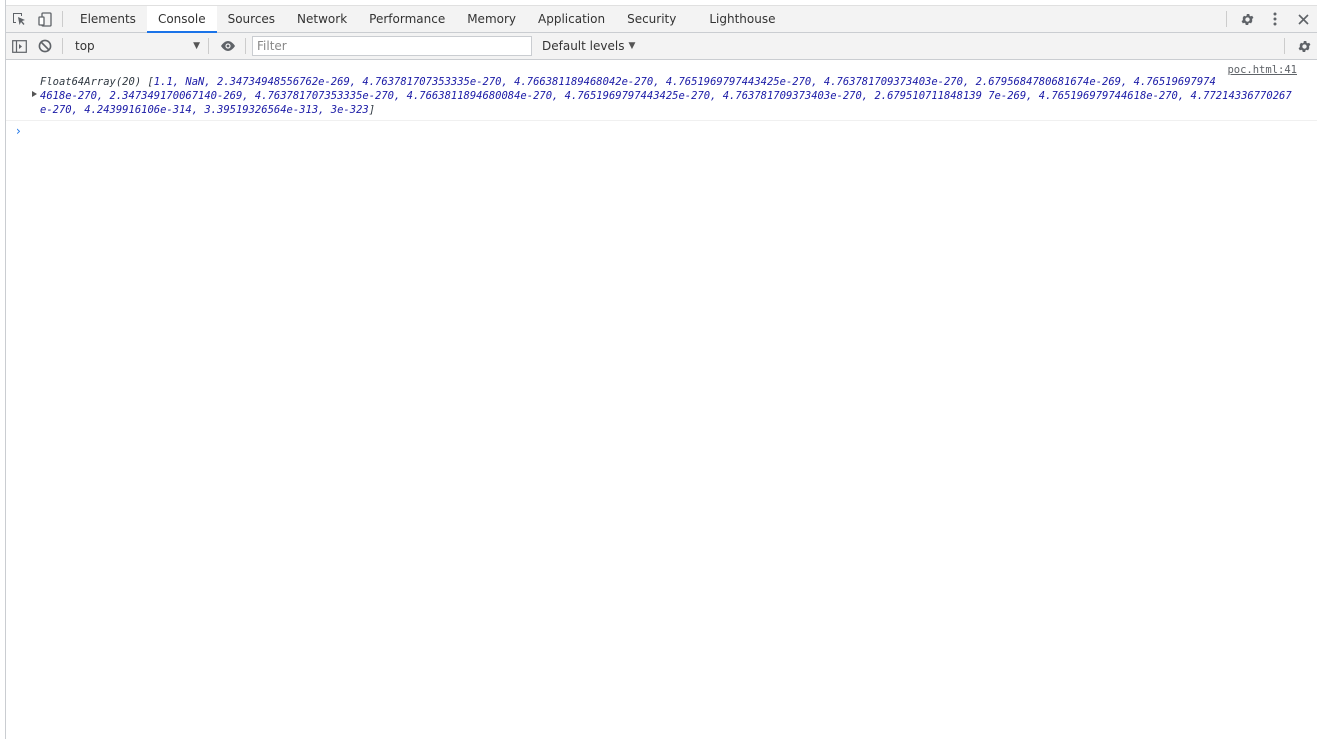 The width and height of the screenshot is (1317, 739). I want to click on array-suffix: ], so click(372, 110).